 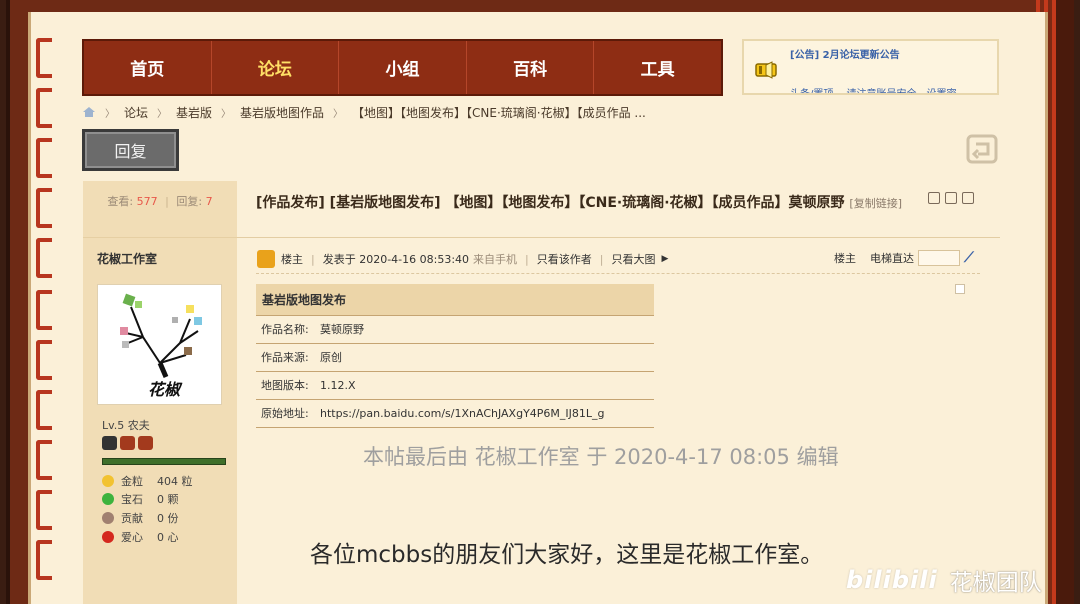 I want to click on next-thread-icon, so click(x=968, y=198).